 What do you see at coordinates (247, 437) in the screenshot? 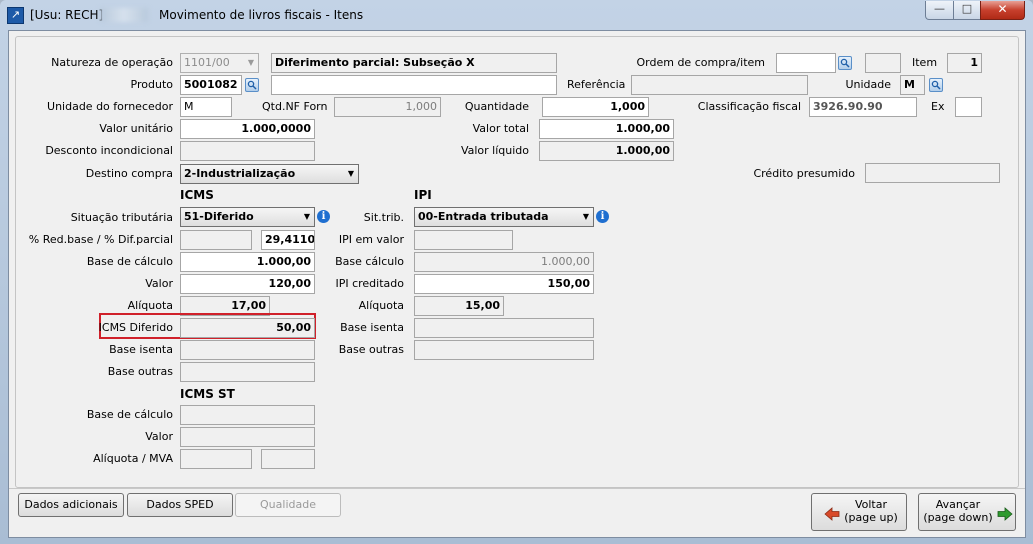
I see `icms-st-valor-field` at bounding box center [247, 437].